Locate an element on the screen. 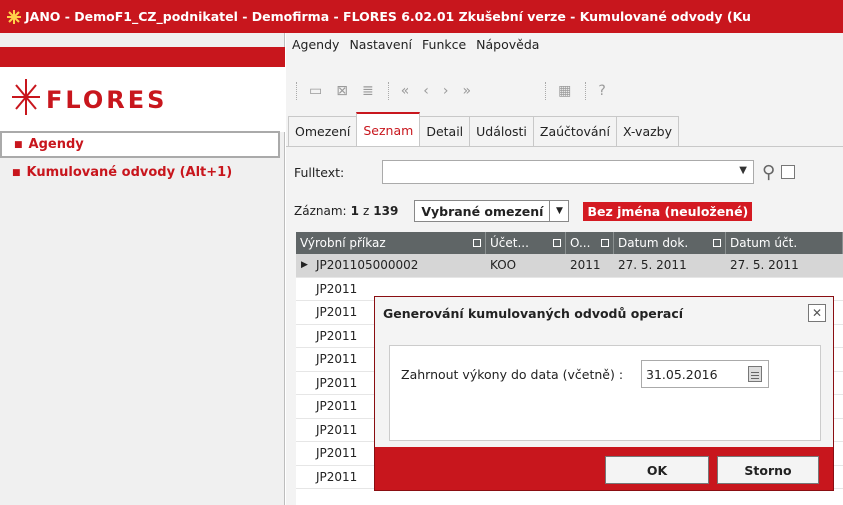  folder-icon: ▭ is located at coordinates (315, 91).